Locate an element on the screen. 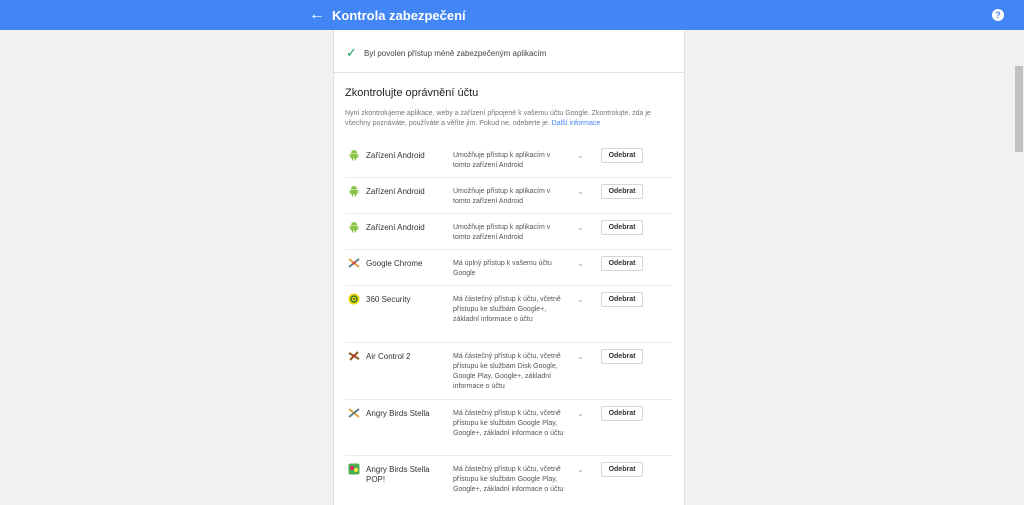  app-bar: ← Kontrola zabezpečení ? is located at coordinates (512, 15).